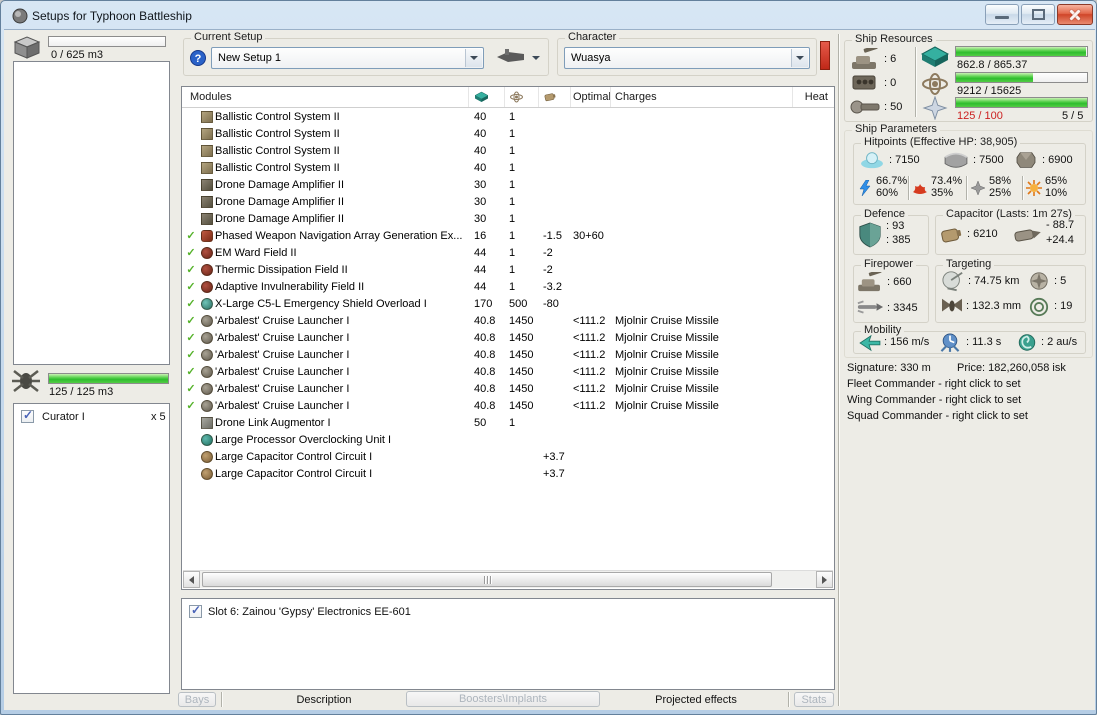  What do you see at coordinates (508, 422) in the screenshot?
I see `module-row: Drone Link Augmentor I 50 1` at bounding box center [508, 422].